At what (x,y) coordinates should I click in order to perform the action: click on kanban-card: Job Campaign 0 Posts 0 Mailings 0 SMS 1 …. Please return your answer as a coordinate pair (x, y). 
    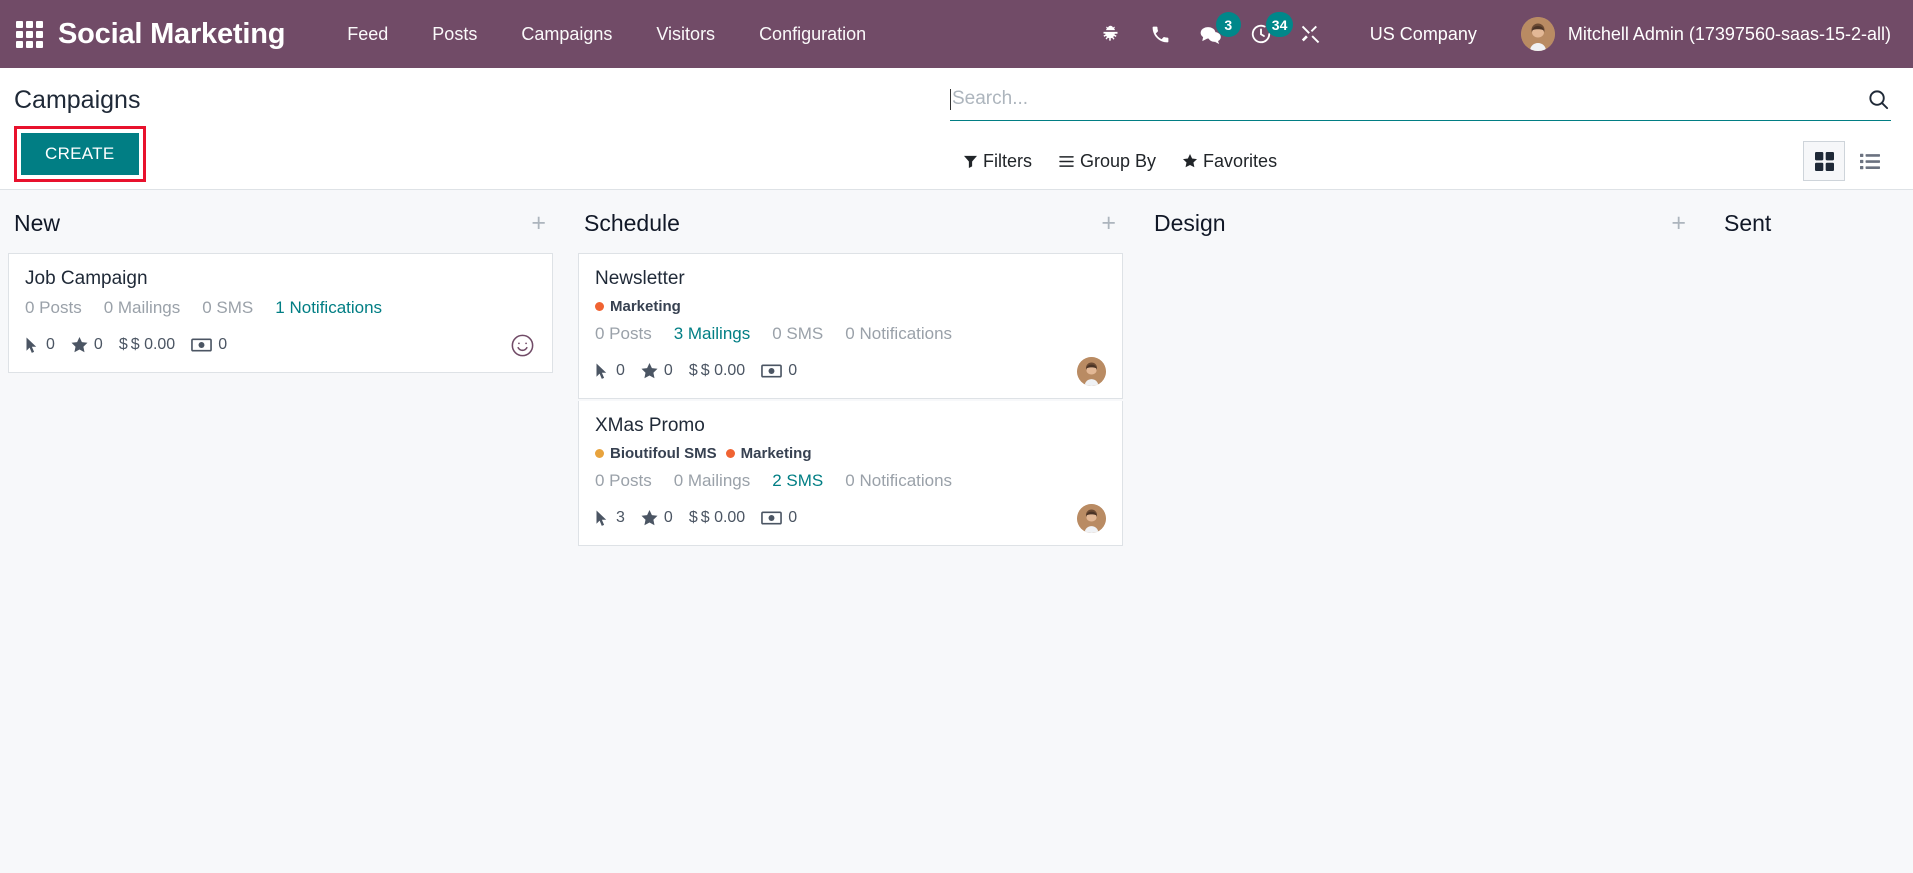
    Looking at the image, I should click on (280, 313).